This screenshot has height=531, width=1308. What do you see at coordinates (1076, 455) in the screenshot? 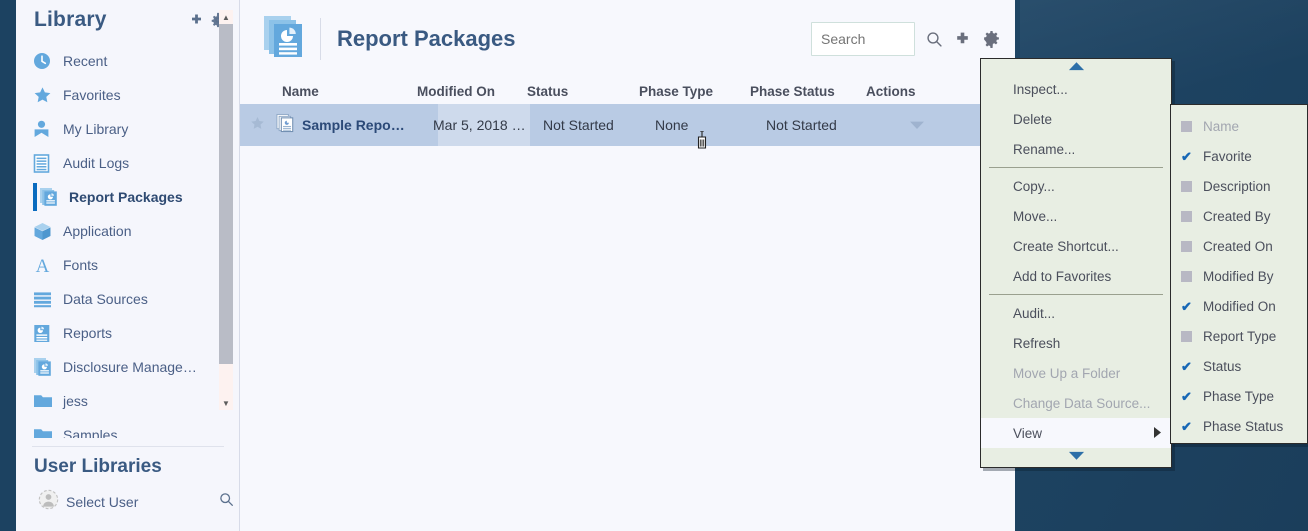
I see `menu-scroll-down-triangle-down-icon` at bounding box center [1076, 455].